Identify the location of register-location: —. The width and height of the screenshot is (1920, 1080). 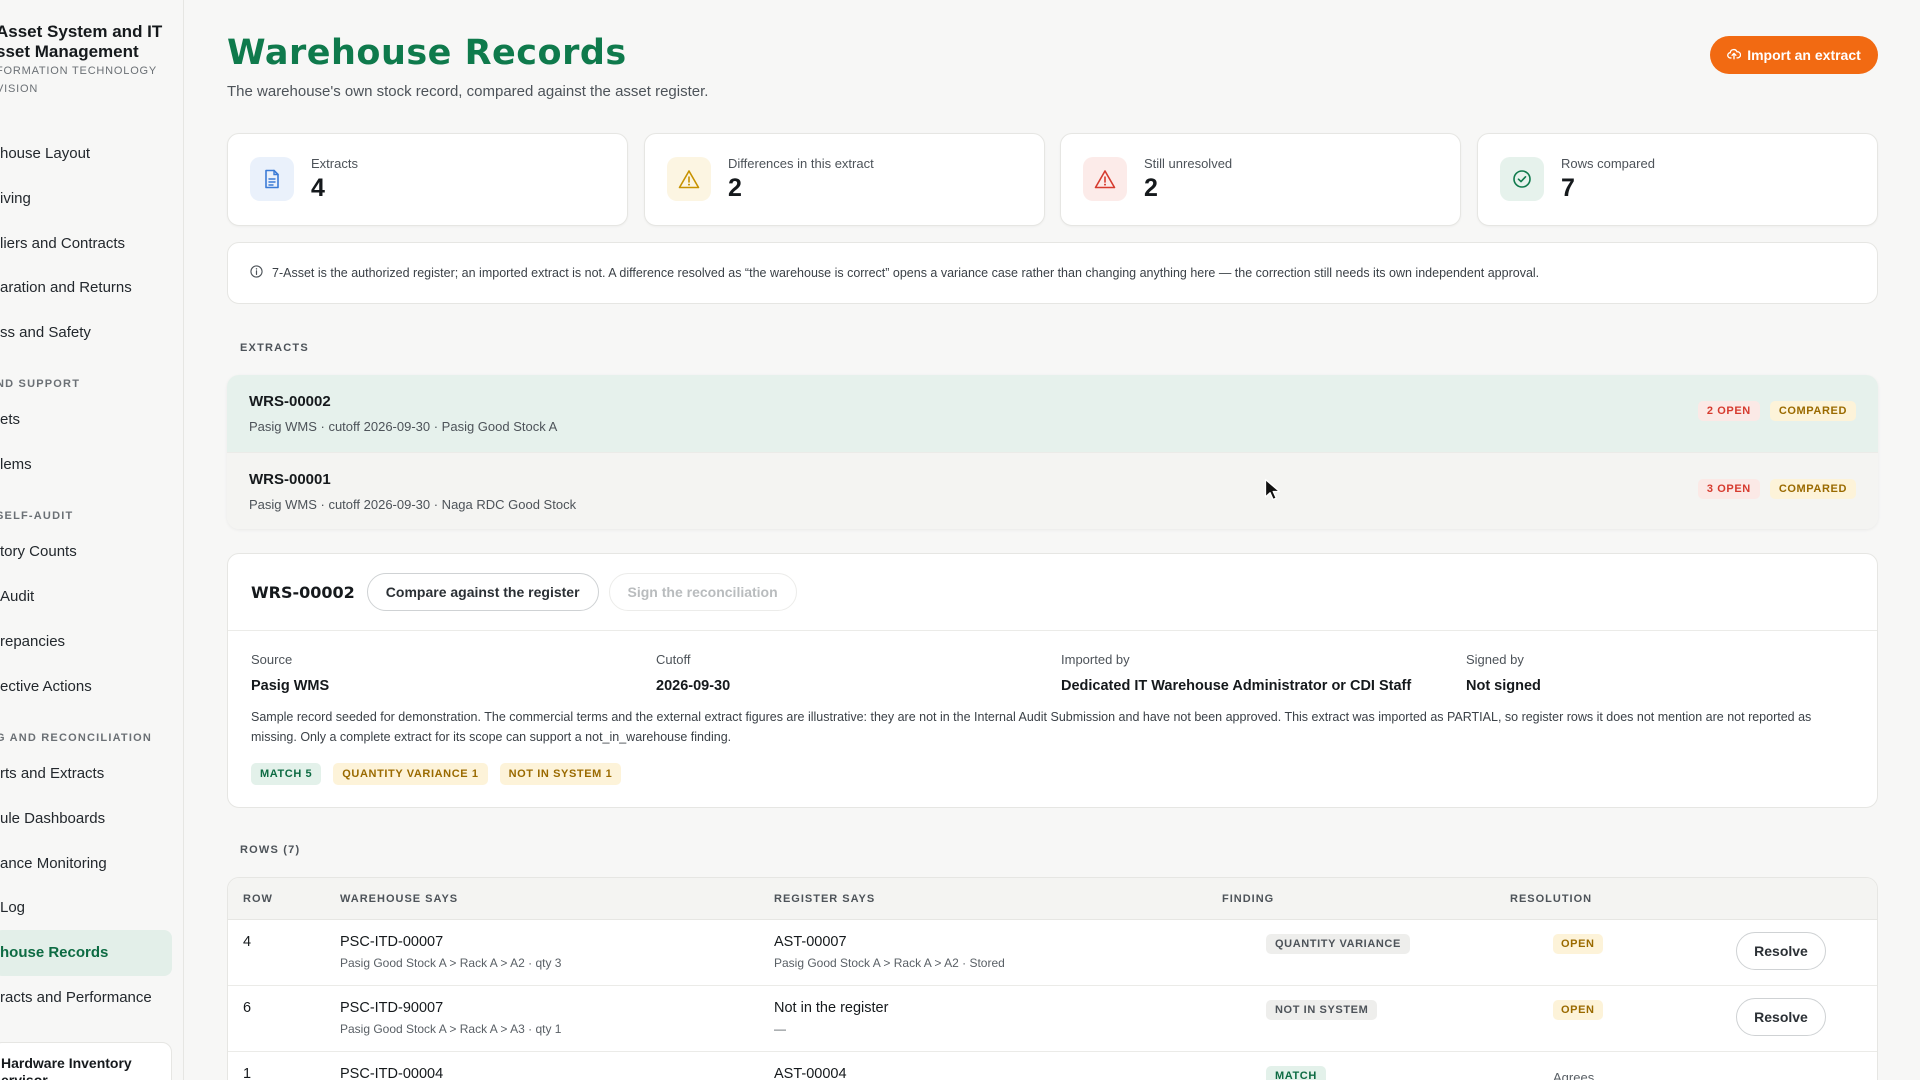
(780, 1029).